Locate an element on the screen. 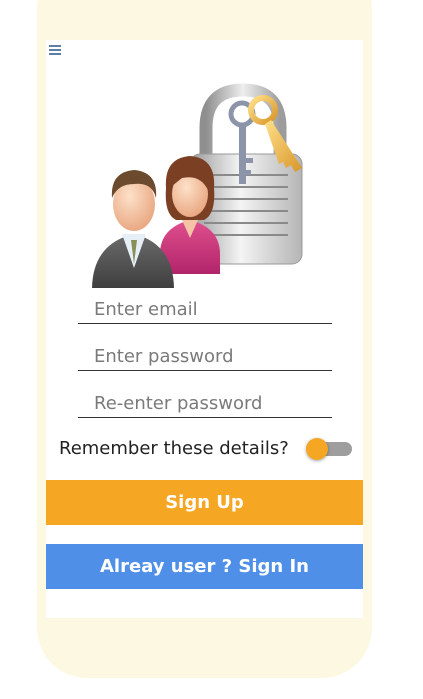 This screenshot has width=423, height=699. remember-details-toggle is located at coordinates (329, 449).